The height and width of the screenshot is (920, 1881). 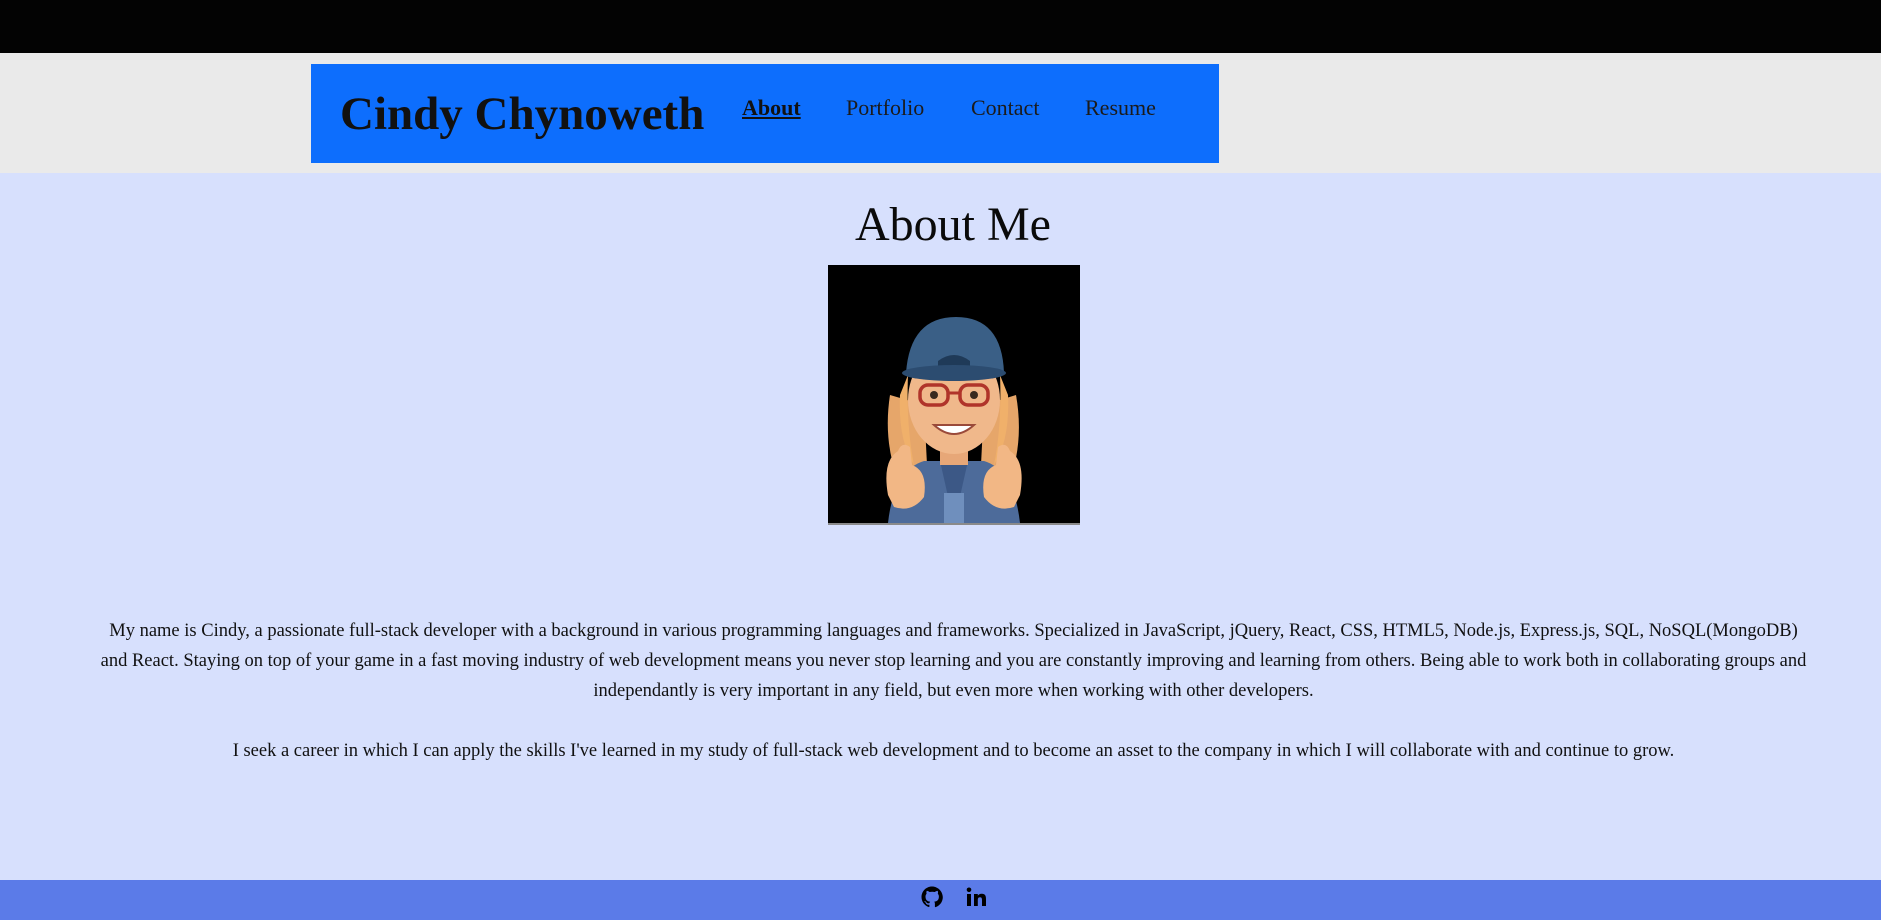 I want to click on linkedin-link, so click(x=976, y=897).